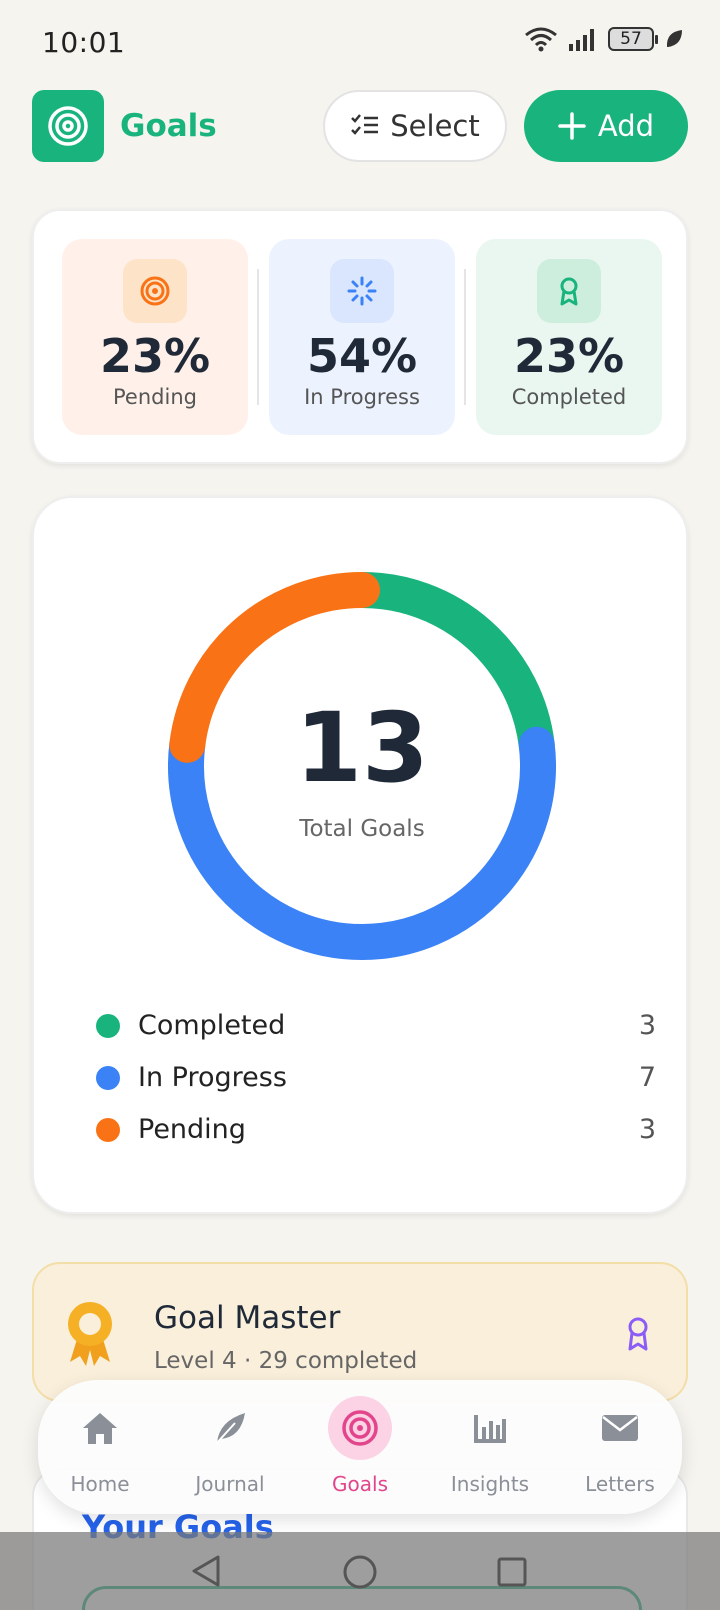 Image resolution: width=720 pixels, height=1610 pixels. I want to click on nav-label: Goals, so click(360, 1484).